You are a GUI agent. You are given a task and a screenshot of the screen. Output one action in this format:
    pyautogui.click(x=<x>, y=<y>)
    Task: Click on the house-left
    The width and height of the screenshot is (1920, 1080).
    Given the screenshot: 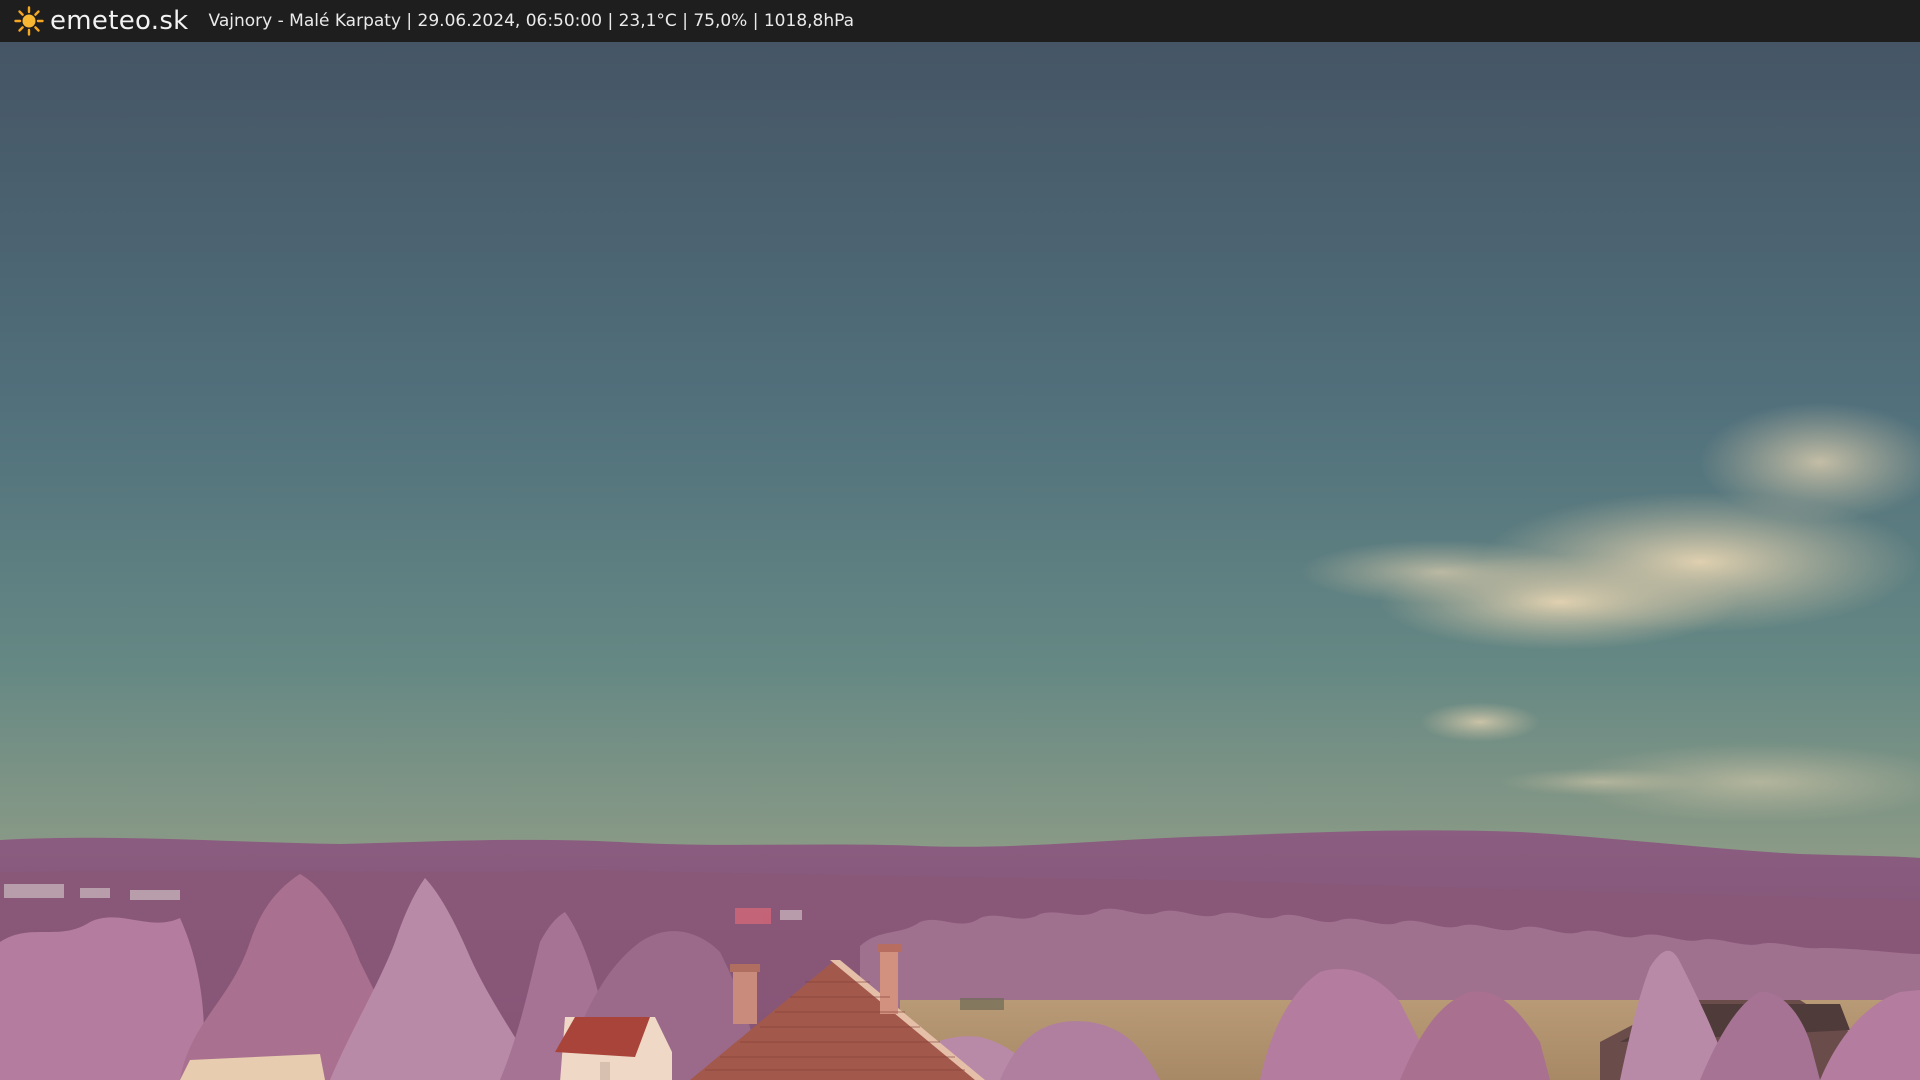 What is the action you would take?
    pyautogui.click(x=613, y=1048)
    